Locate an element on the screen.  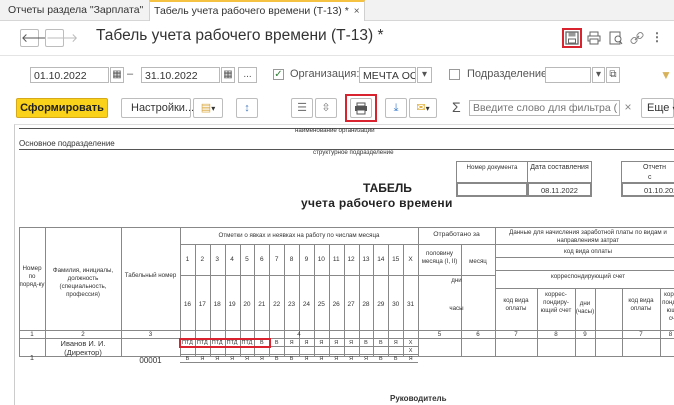
sort-button: ↕ is located at coordinates (247, 108).